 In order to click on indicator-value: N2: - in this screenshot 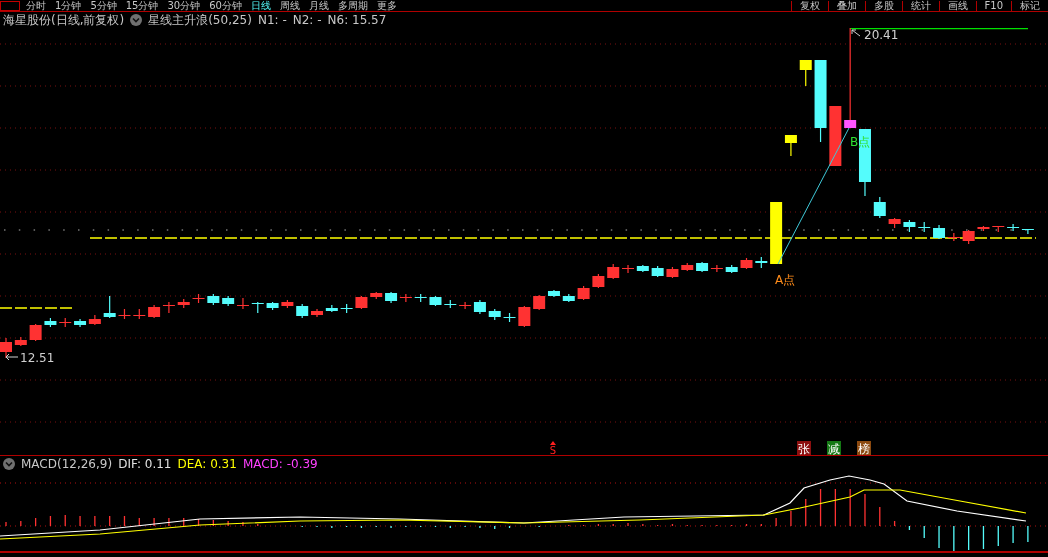, I will do `click(307, 20)`.